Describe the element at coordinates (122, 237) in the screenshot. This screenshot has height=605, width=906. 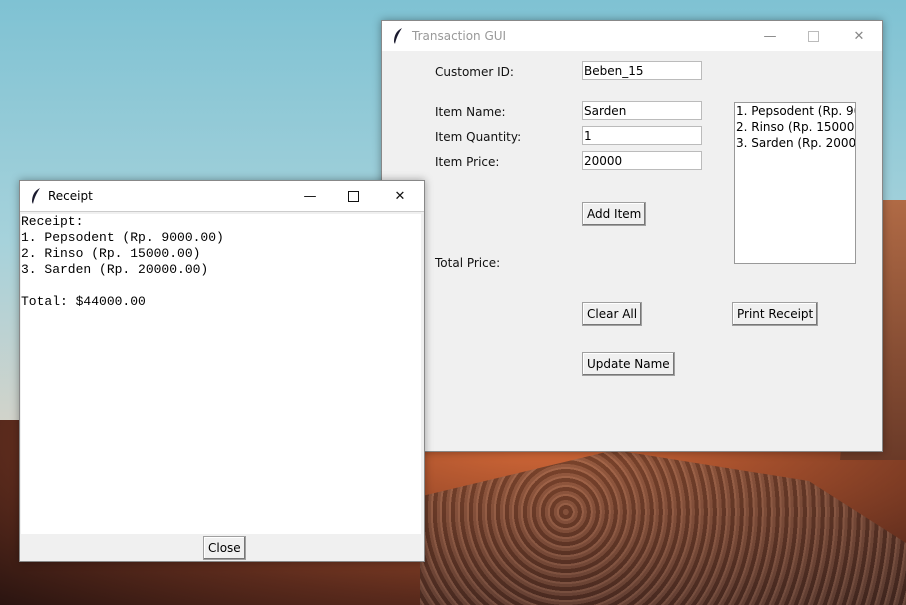
I see `receipt-line: 1. Pepsodent (Rp. 9000.00)` at that location.